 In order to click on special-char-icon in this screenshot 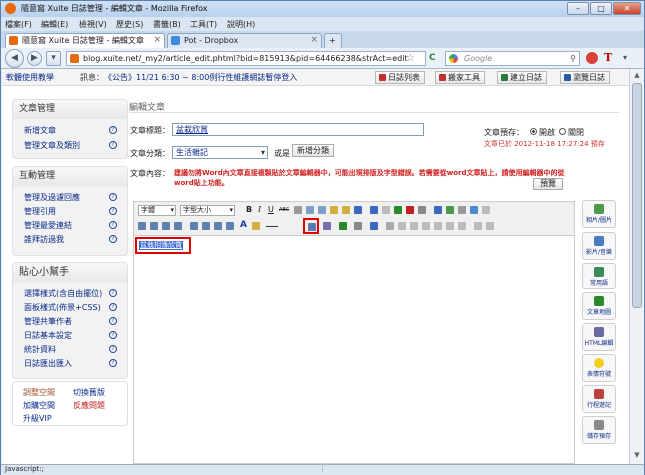, I will do `click(486, 210)`.